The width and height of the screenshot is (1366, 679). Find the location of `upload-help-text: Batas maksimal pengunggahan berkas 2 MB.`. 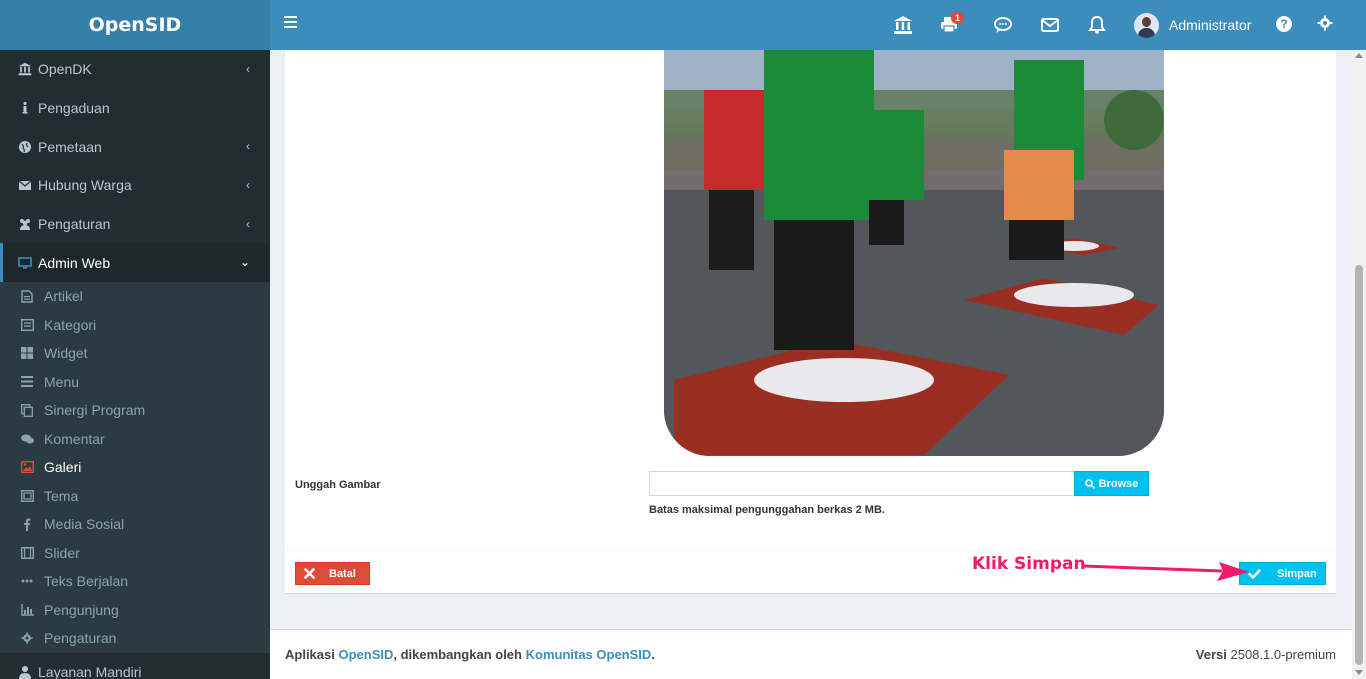

upload-help-text: Batas maksimal pengunggahan berkas 2 MB. is located at coordinates (767, 510).